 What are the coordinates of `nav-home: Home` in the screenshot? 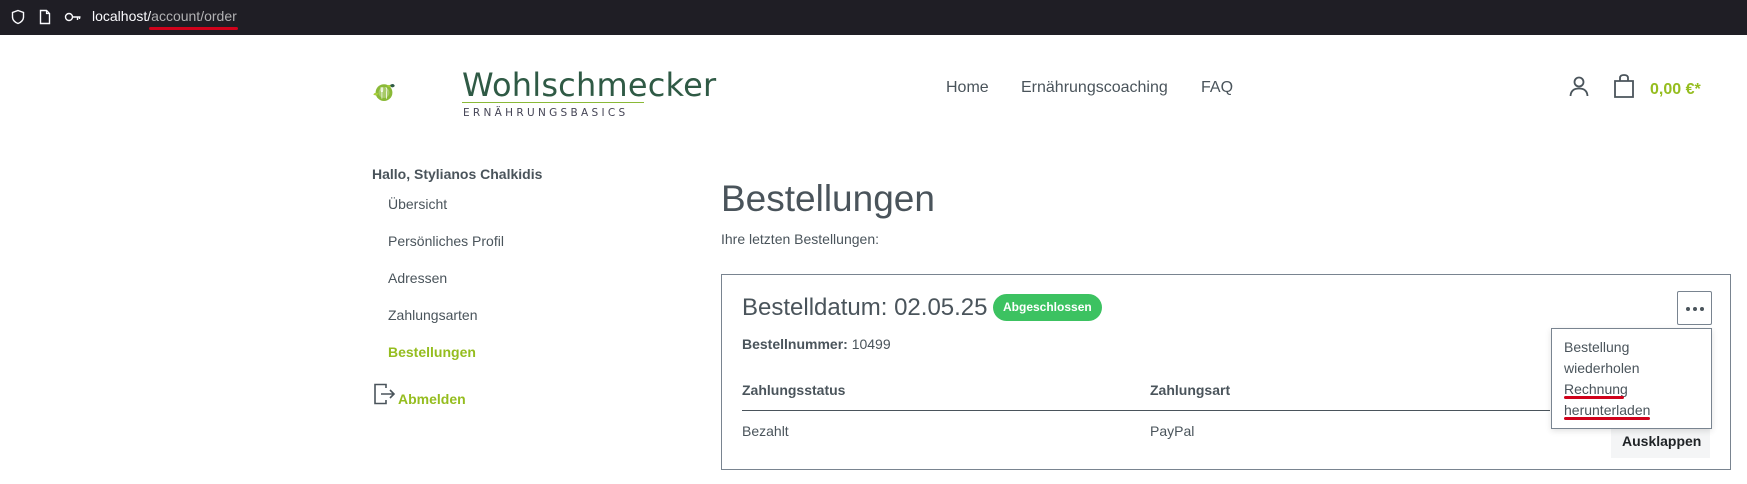 It's located at (967, 88).